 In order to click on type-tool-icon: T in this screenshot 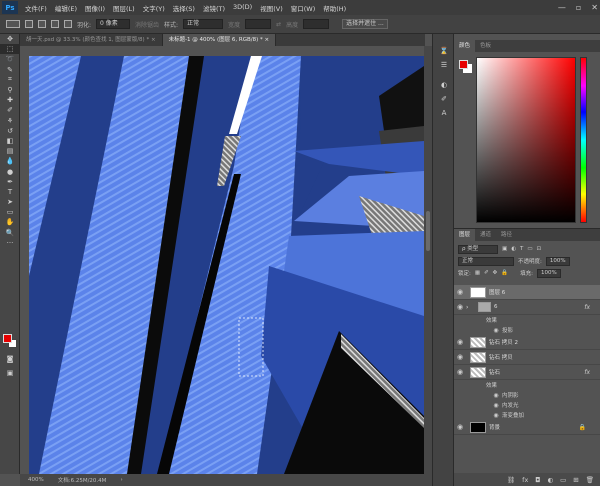, I will do `click(10, 192)`.